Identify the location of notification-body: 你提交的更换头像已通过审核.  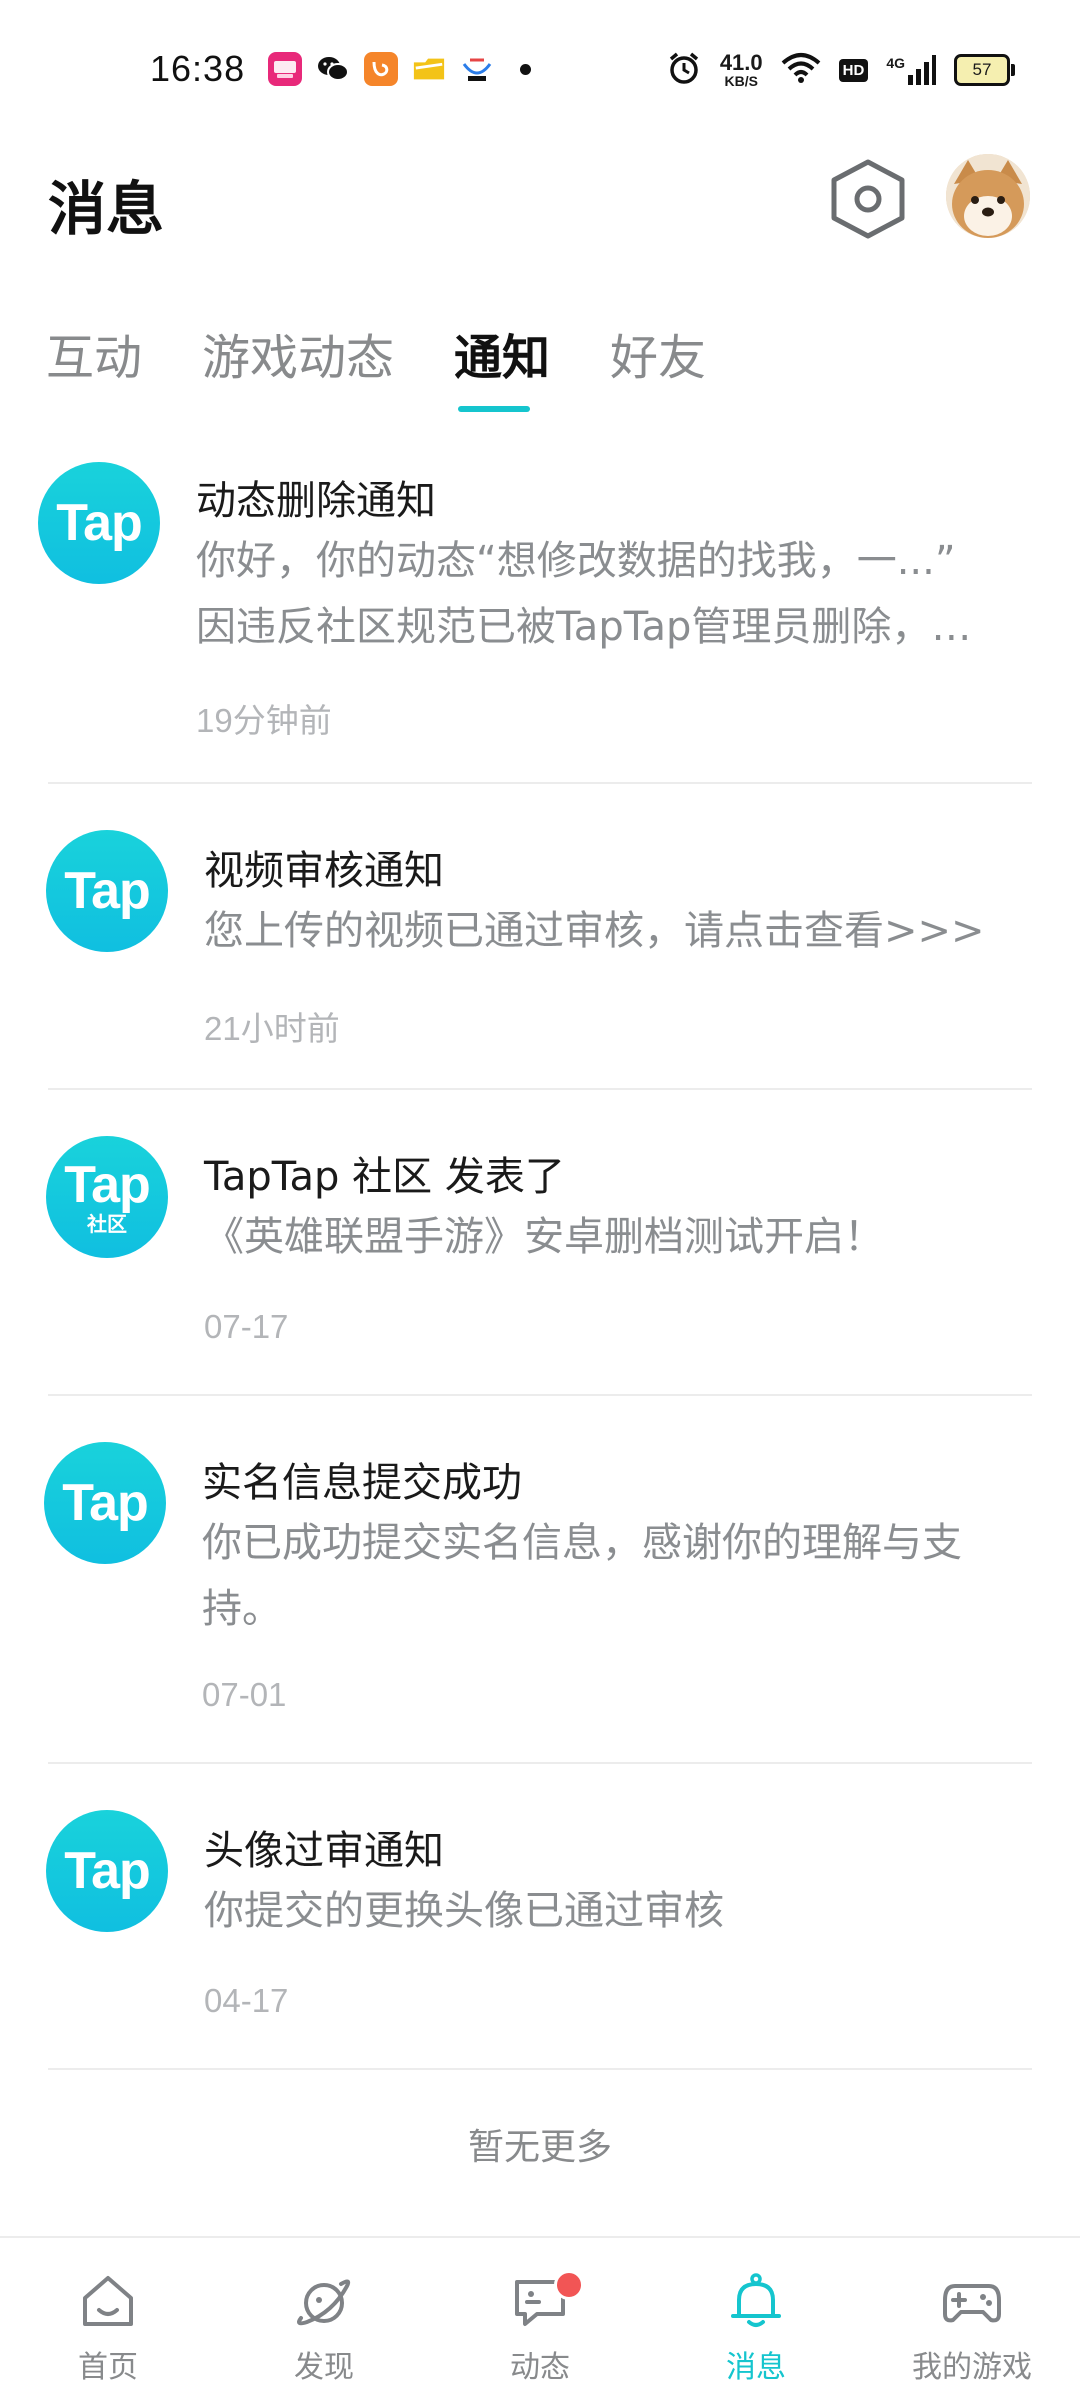
(464, 1911).